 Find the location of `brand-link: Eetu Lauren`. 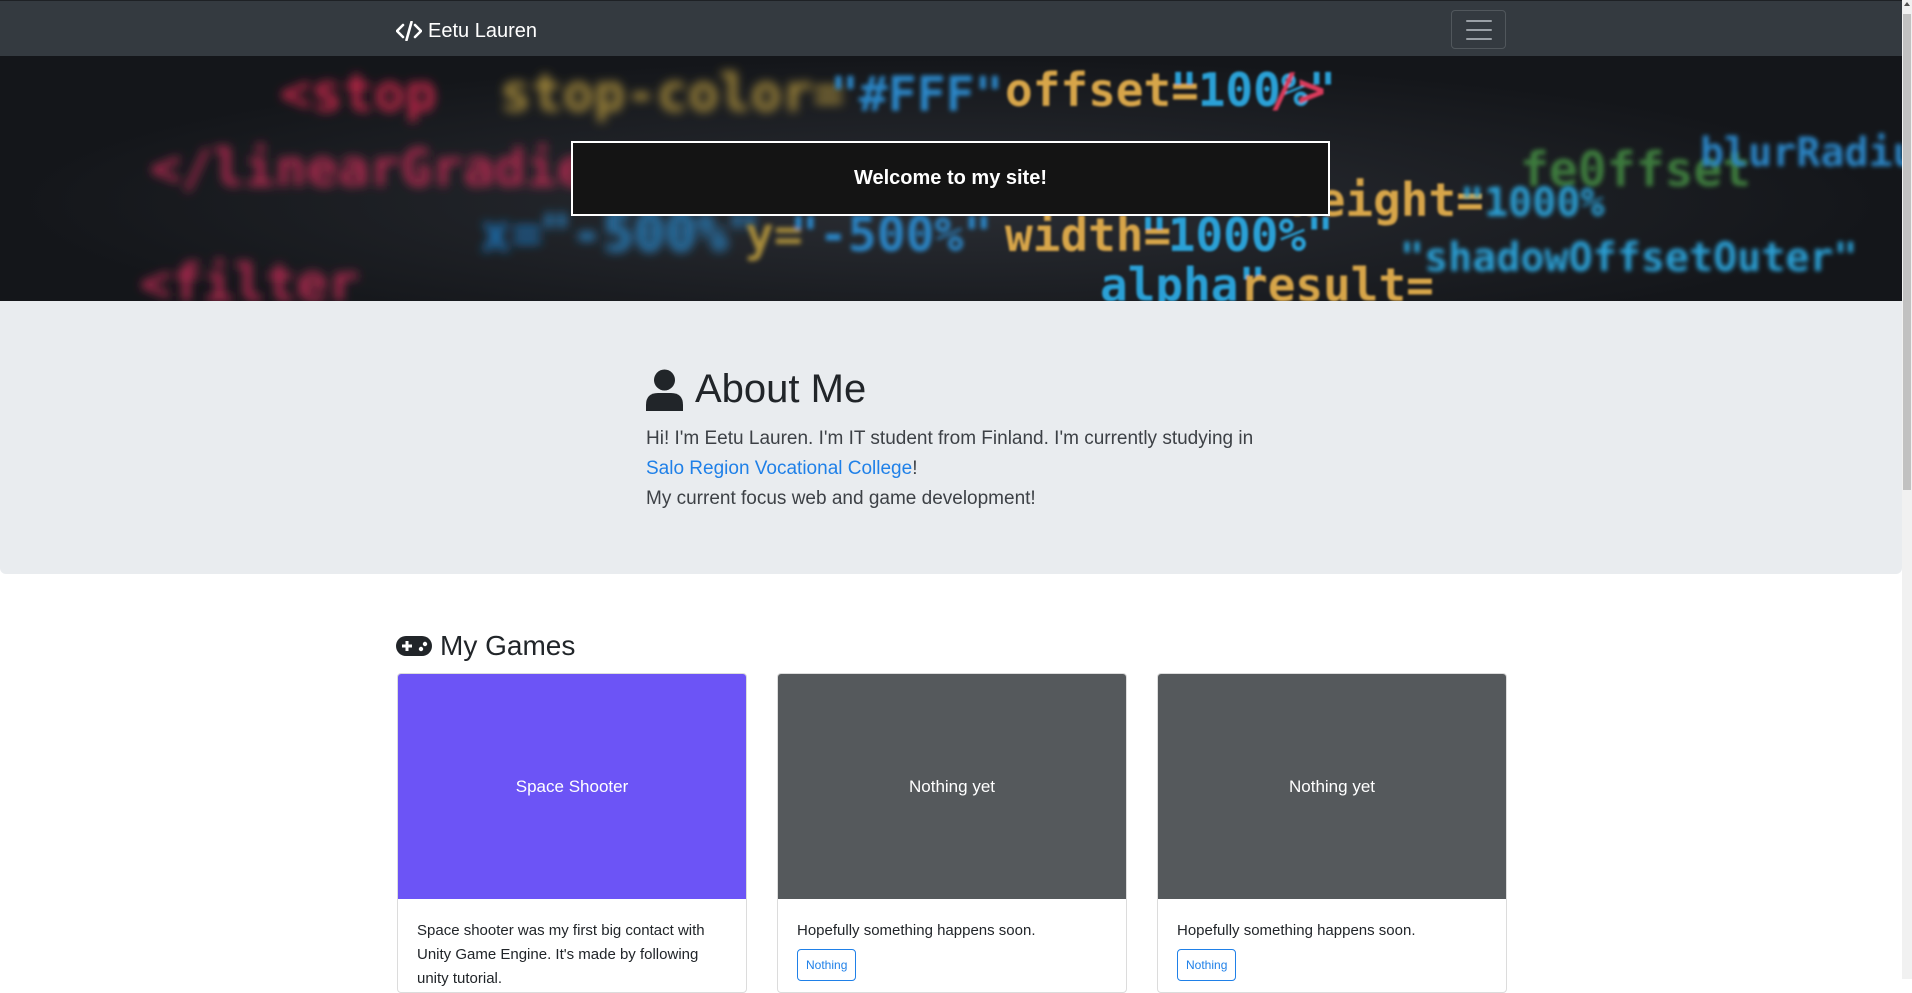

brand-link: Eetu Lauren is located at coordinates (466, 31).